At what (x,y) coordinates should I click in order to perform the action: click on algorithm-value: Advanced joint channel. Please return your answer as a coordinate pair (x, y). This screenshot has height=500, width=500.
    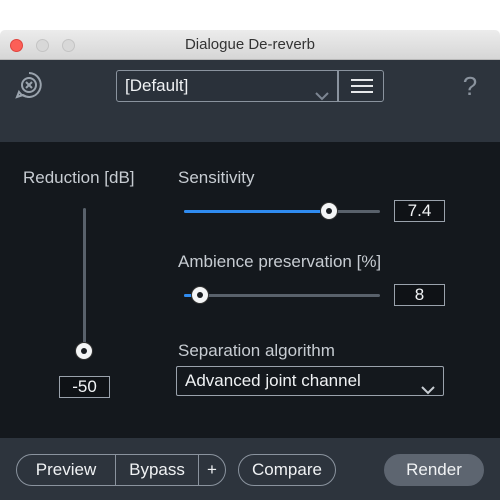
    Looking at the image, I should click on (273, 380).